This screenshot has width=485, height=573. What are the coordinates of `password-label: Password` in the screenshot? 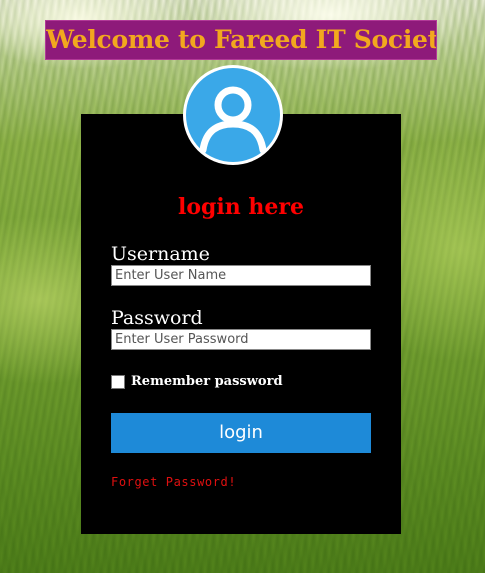 It's located at (157, 318).